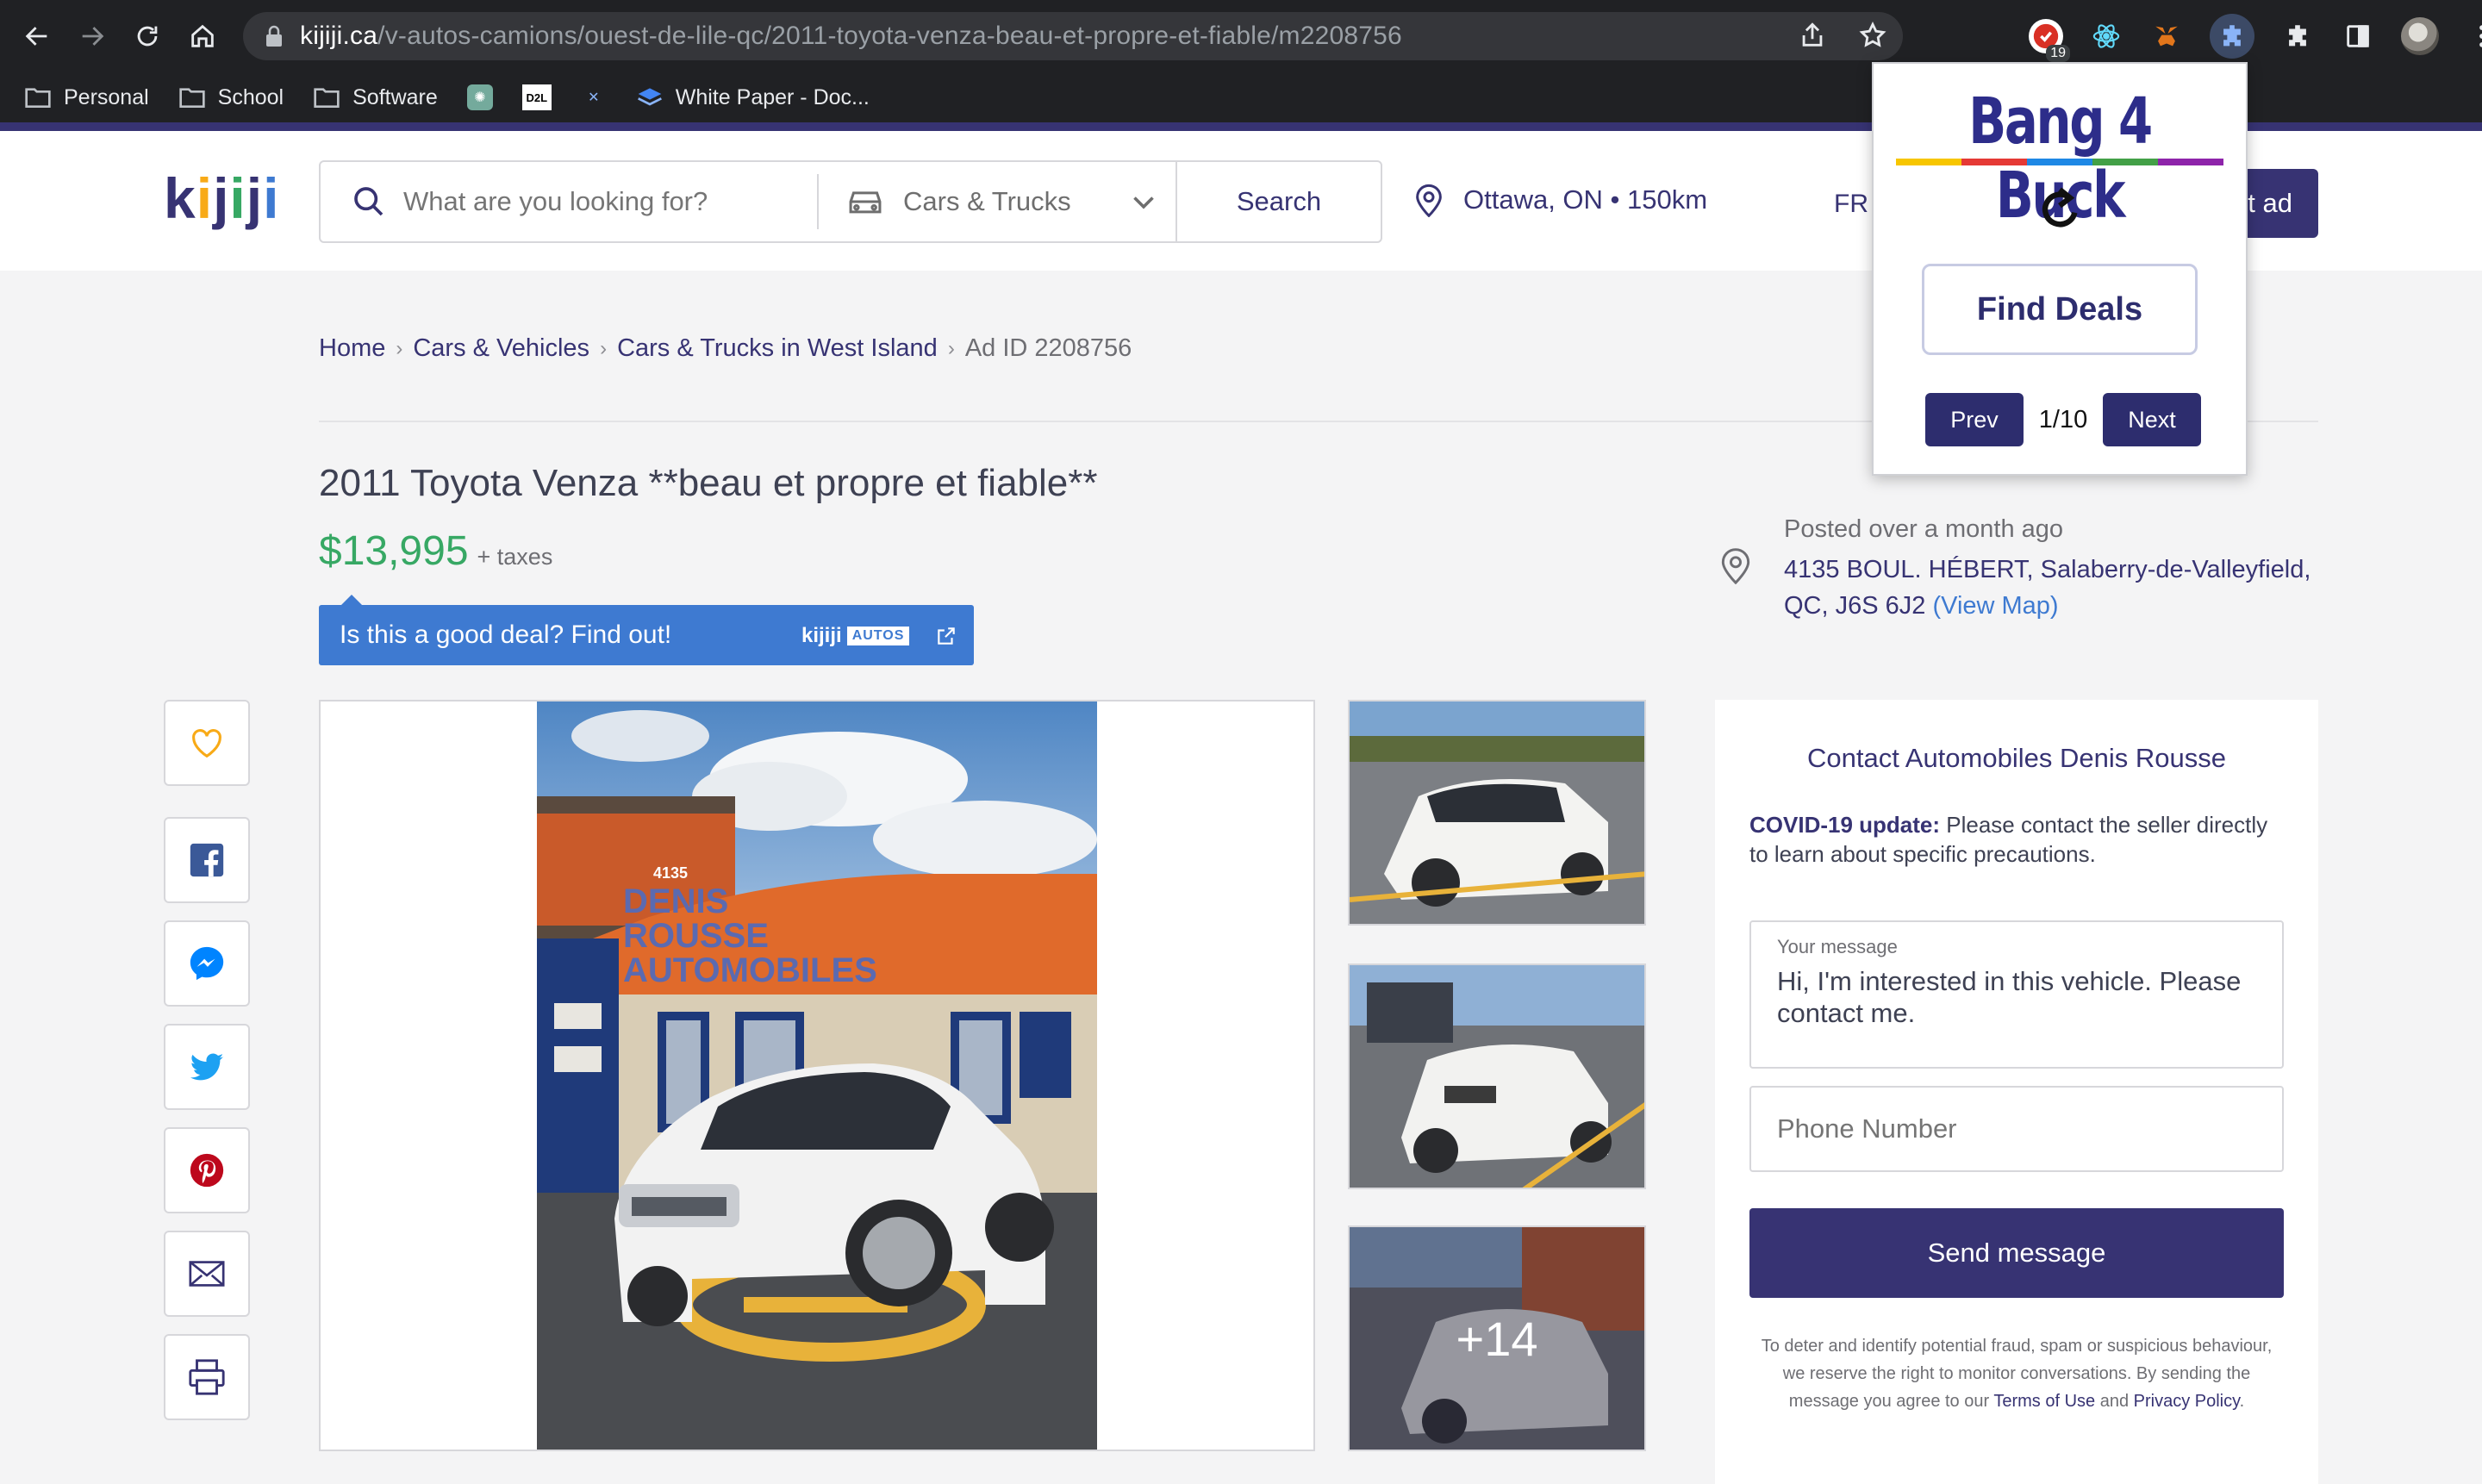  Describe the element at coordinates (2232, 36) in the screenshot. I see `puzzle-extension-active-icon` at that location.